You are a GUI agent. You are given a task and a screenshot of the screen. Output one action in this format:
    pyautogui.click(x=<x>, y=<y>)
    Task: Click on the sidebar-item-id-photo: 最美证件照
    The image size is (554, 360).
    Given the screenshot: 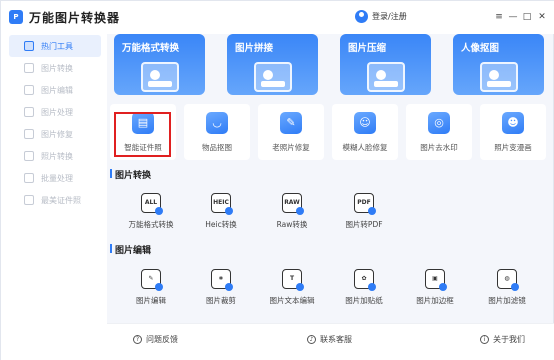 What is the action you would take?
    pyautogui.click(x=55, y=200)
    